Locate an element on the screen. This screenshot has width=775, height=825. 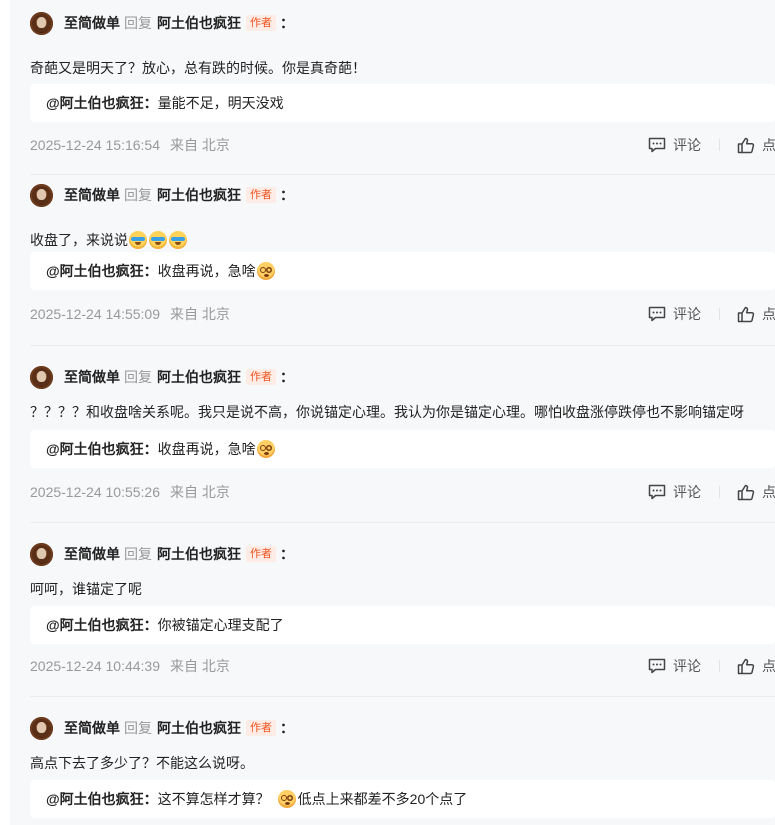
quoted-reply: @阿土伯也疯狂： 量能不足，明天没戏 is located at coordinates (402, 103).